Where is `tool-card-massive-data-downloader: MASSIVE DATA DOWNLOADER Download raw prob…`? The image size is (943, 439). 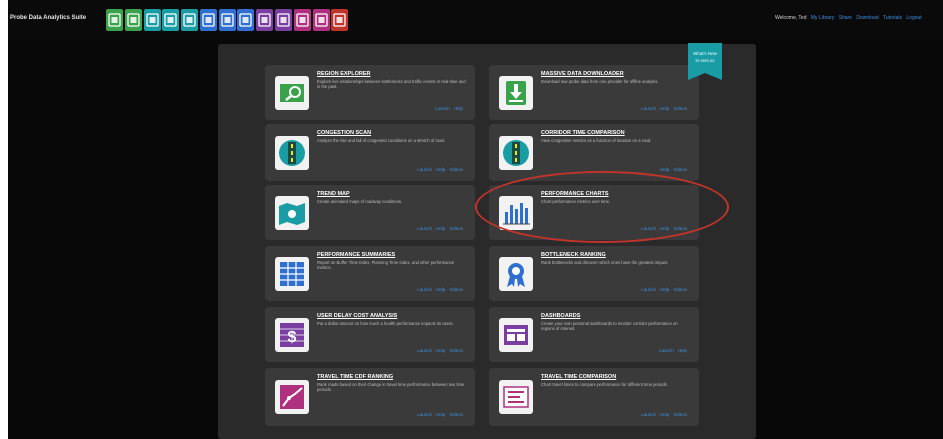 tool-card-massive-data-downloader: MASSIVE DATA DOWNLOADER Download raw prob… is located at coordinates (594, 92).